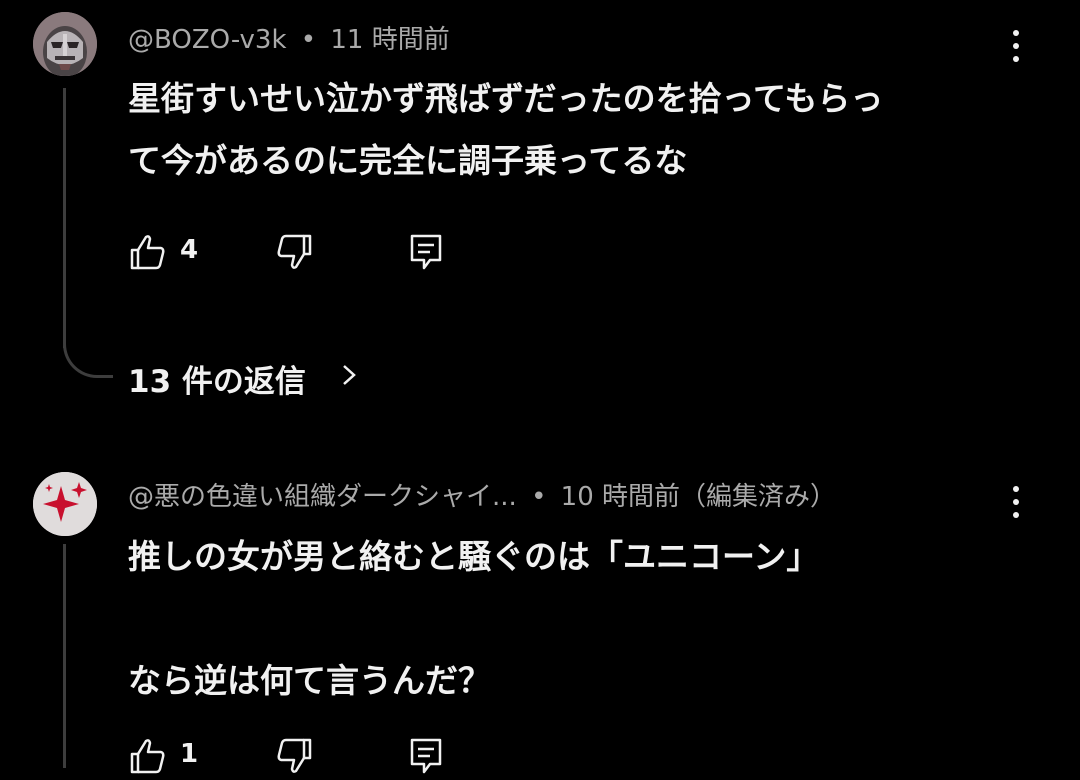  What do you see at coordinates (189, 250) in the screenshot?
I see `like-count: 4` at bounding box center [189, 250].